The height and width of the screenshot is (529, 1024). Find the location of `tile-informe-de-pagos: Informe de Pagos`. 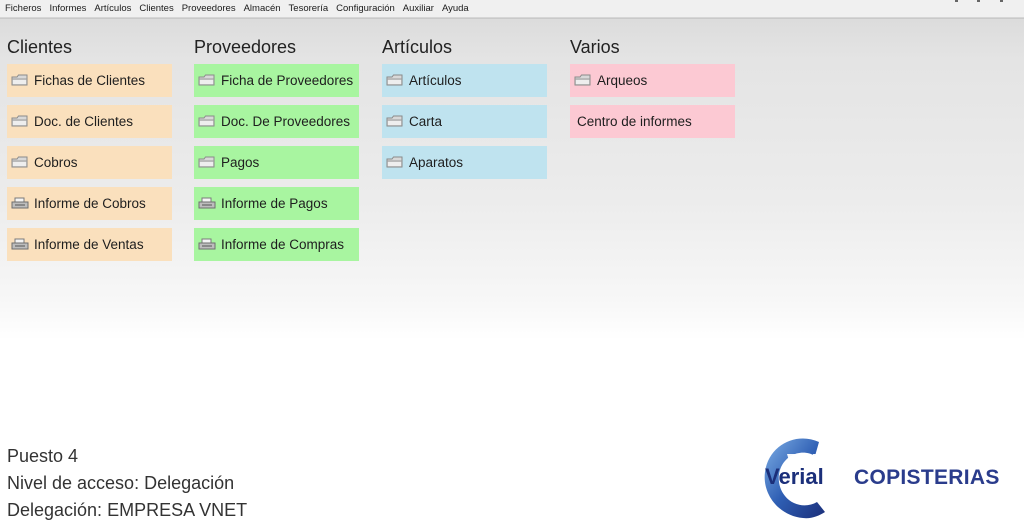

tile-informe-de-pagos: Informe de Pagos is located at coordinates (276, 203).